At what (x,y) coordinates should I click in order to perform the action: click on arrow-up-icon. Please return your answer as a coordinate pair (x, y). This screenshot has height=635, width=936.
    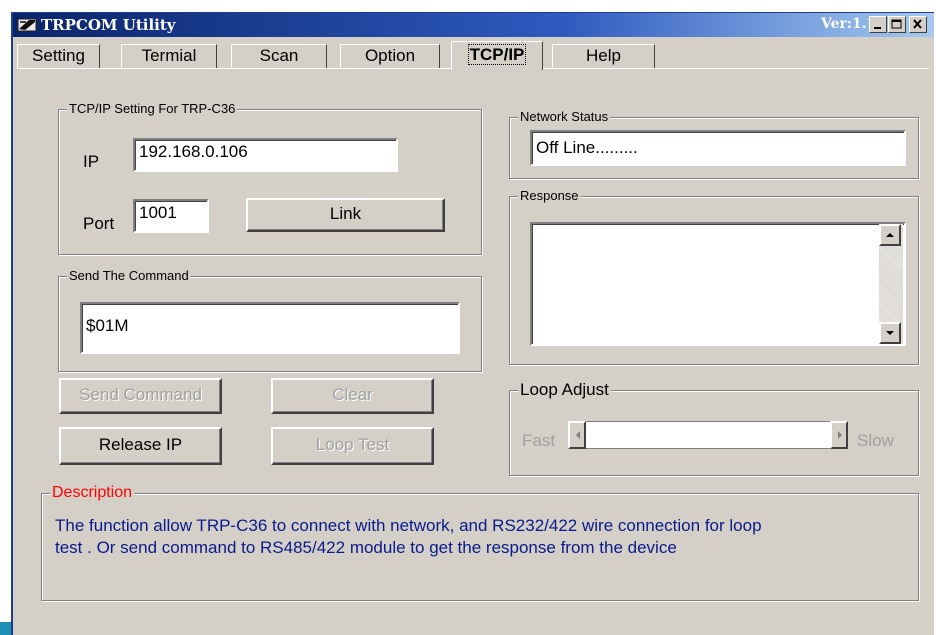
    Looking at the image, I should click on (890, 235).